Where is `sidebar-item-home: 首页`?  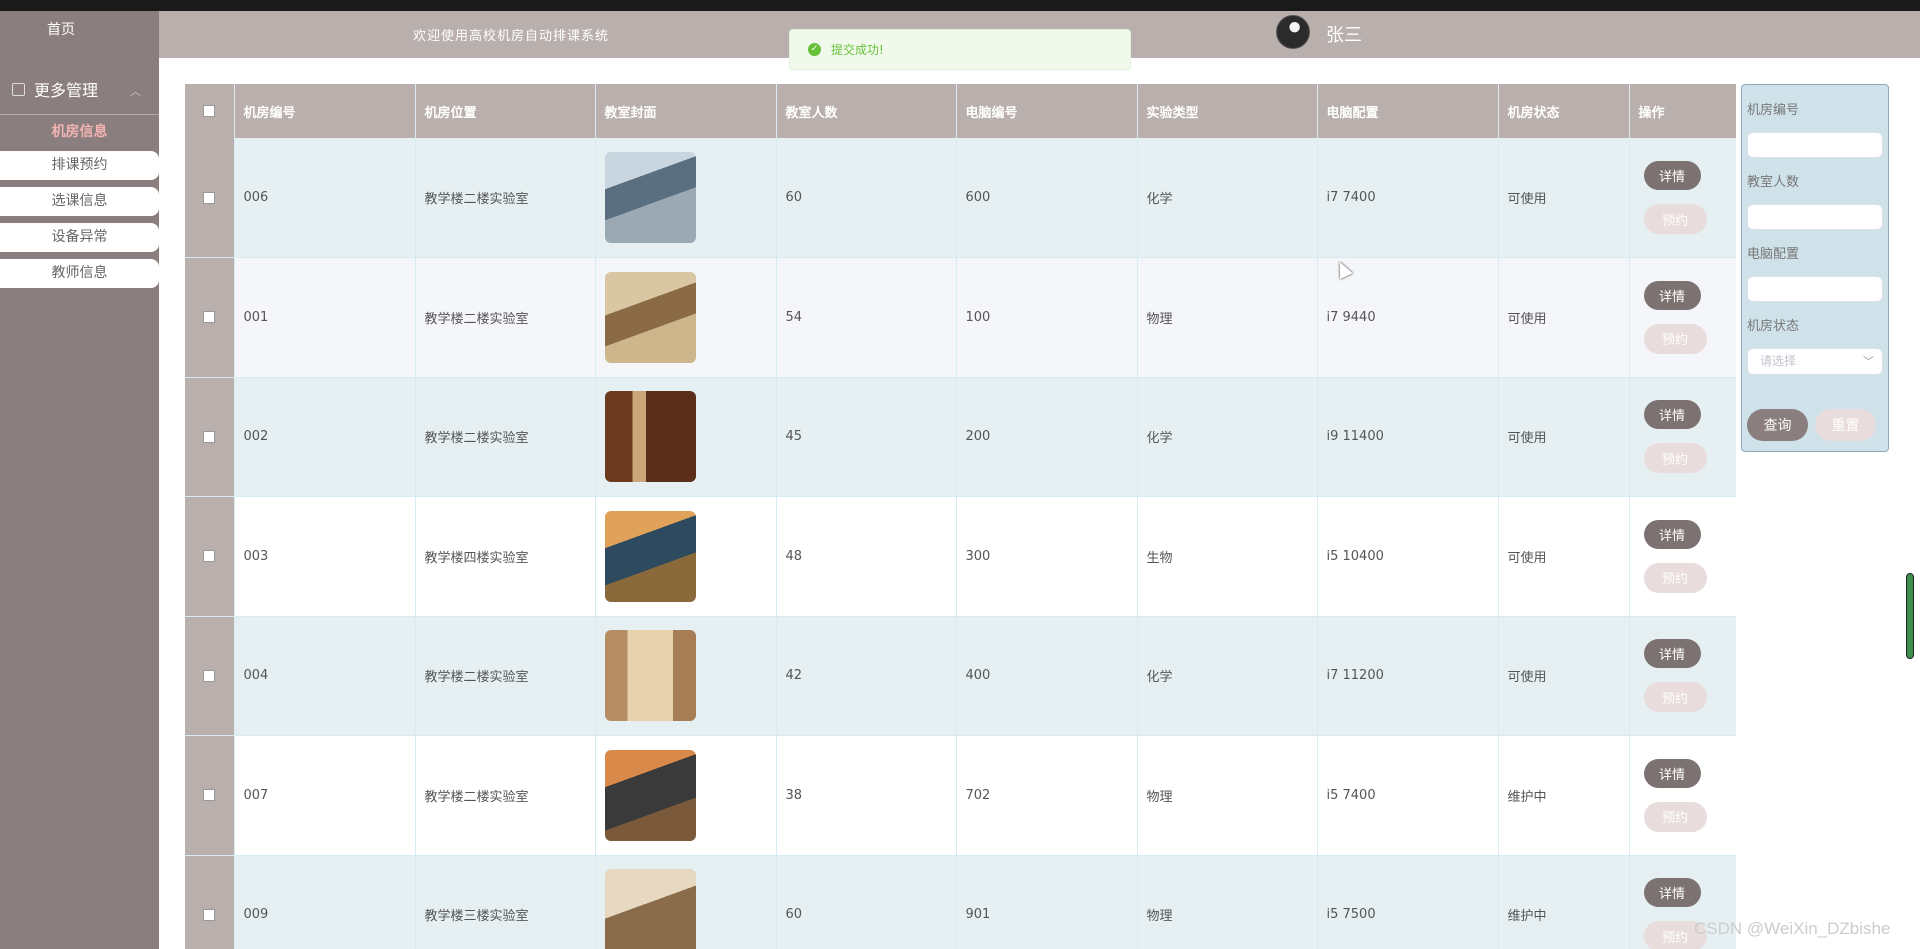
sidebar-item-home: 首页 is located at coordinates (61, 30).